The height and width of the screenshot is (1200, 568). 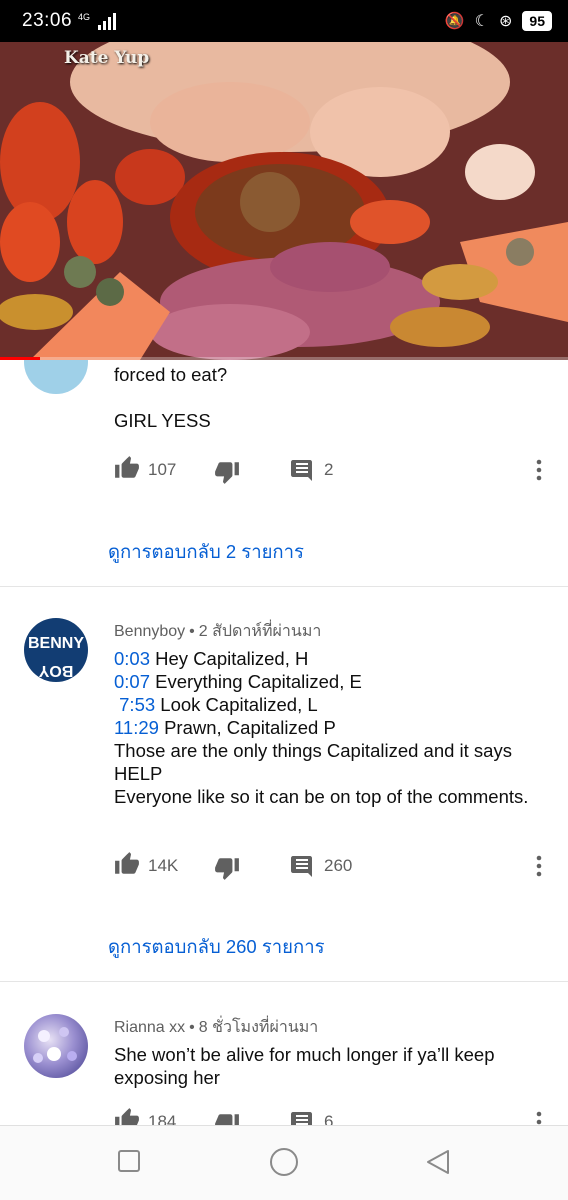 What do you see at coordinates (338, 865) in the screenshot?
I see `reply-count: 260` at bounding box center [338, 865].